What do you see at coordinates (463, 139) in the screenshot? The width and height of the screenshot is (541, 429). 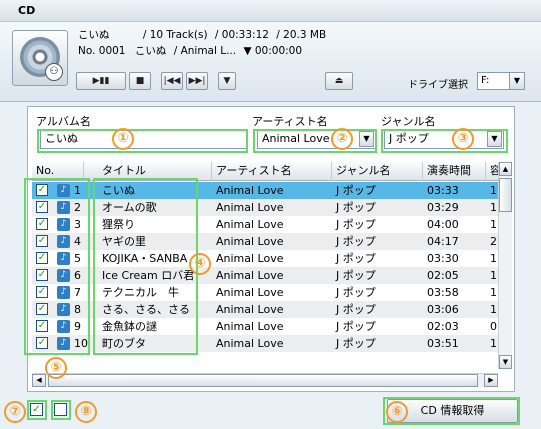 I see `callout-3: ③` at bounding box center [463, 139].